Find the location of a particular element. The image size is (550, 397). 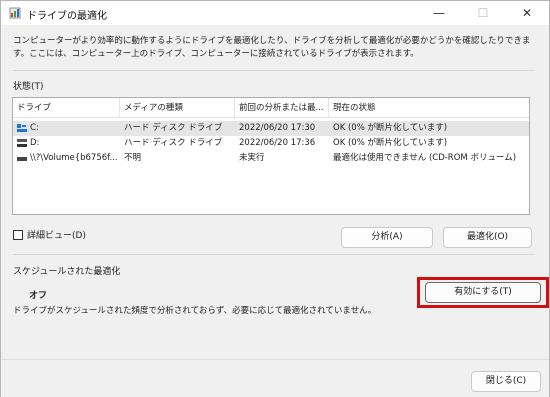

schedule-label: スケジュールされた最適化 is located at coordinates (67, 272).